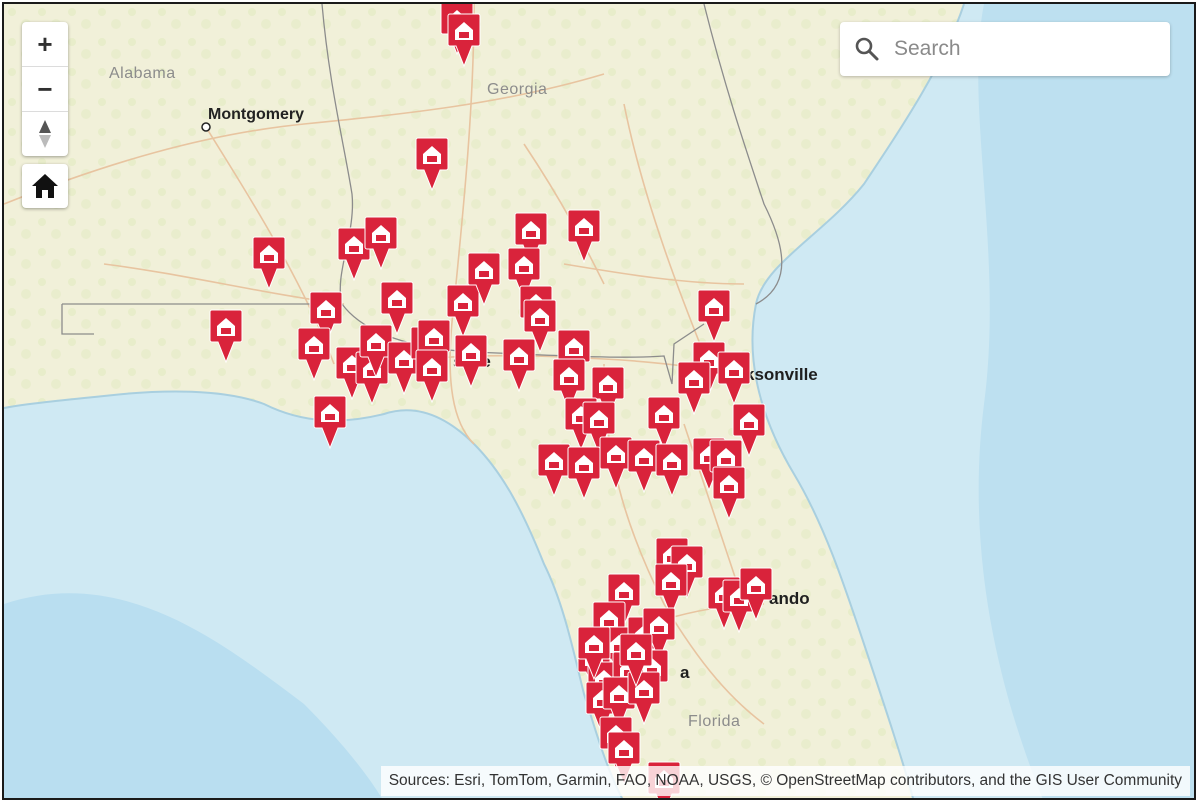 Image resolution: width=1200 pixels, height=804 pixels. Describe the element at coordinates (142, 73) in the screenshot. I see `label-alabama: Alabama` at that location.